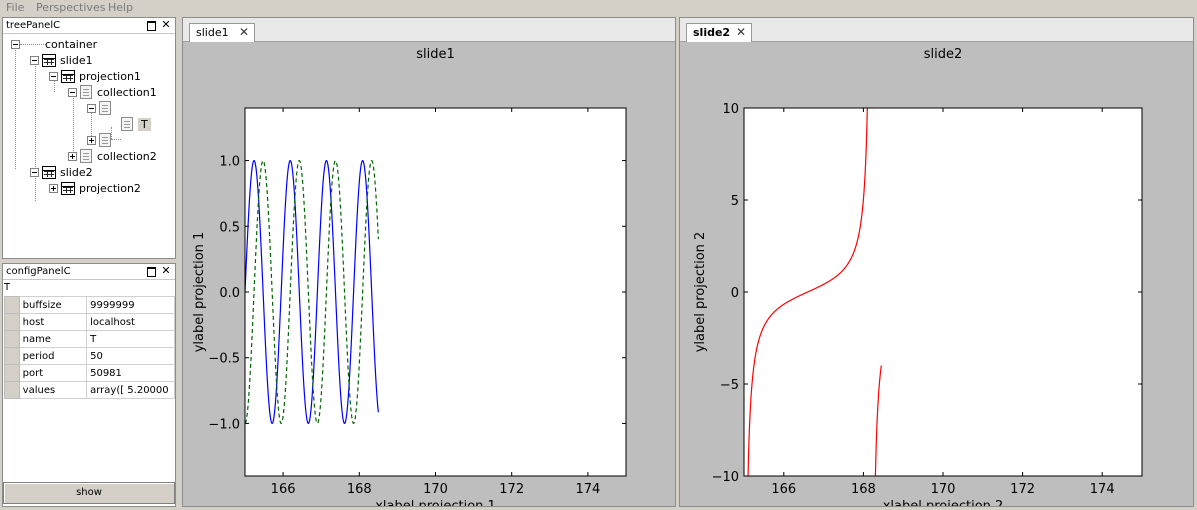  What do you see at coordinates (70, 7) in the screenshot?
I see `menu-perspectives: Perspectives` at bounding box center [70, 7].